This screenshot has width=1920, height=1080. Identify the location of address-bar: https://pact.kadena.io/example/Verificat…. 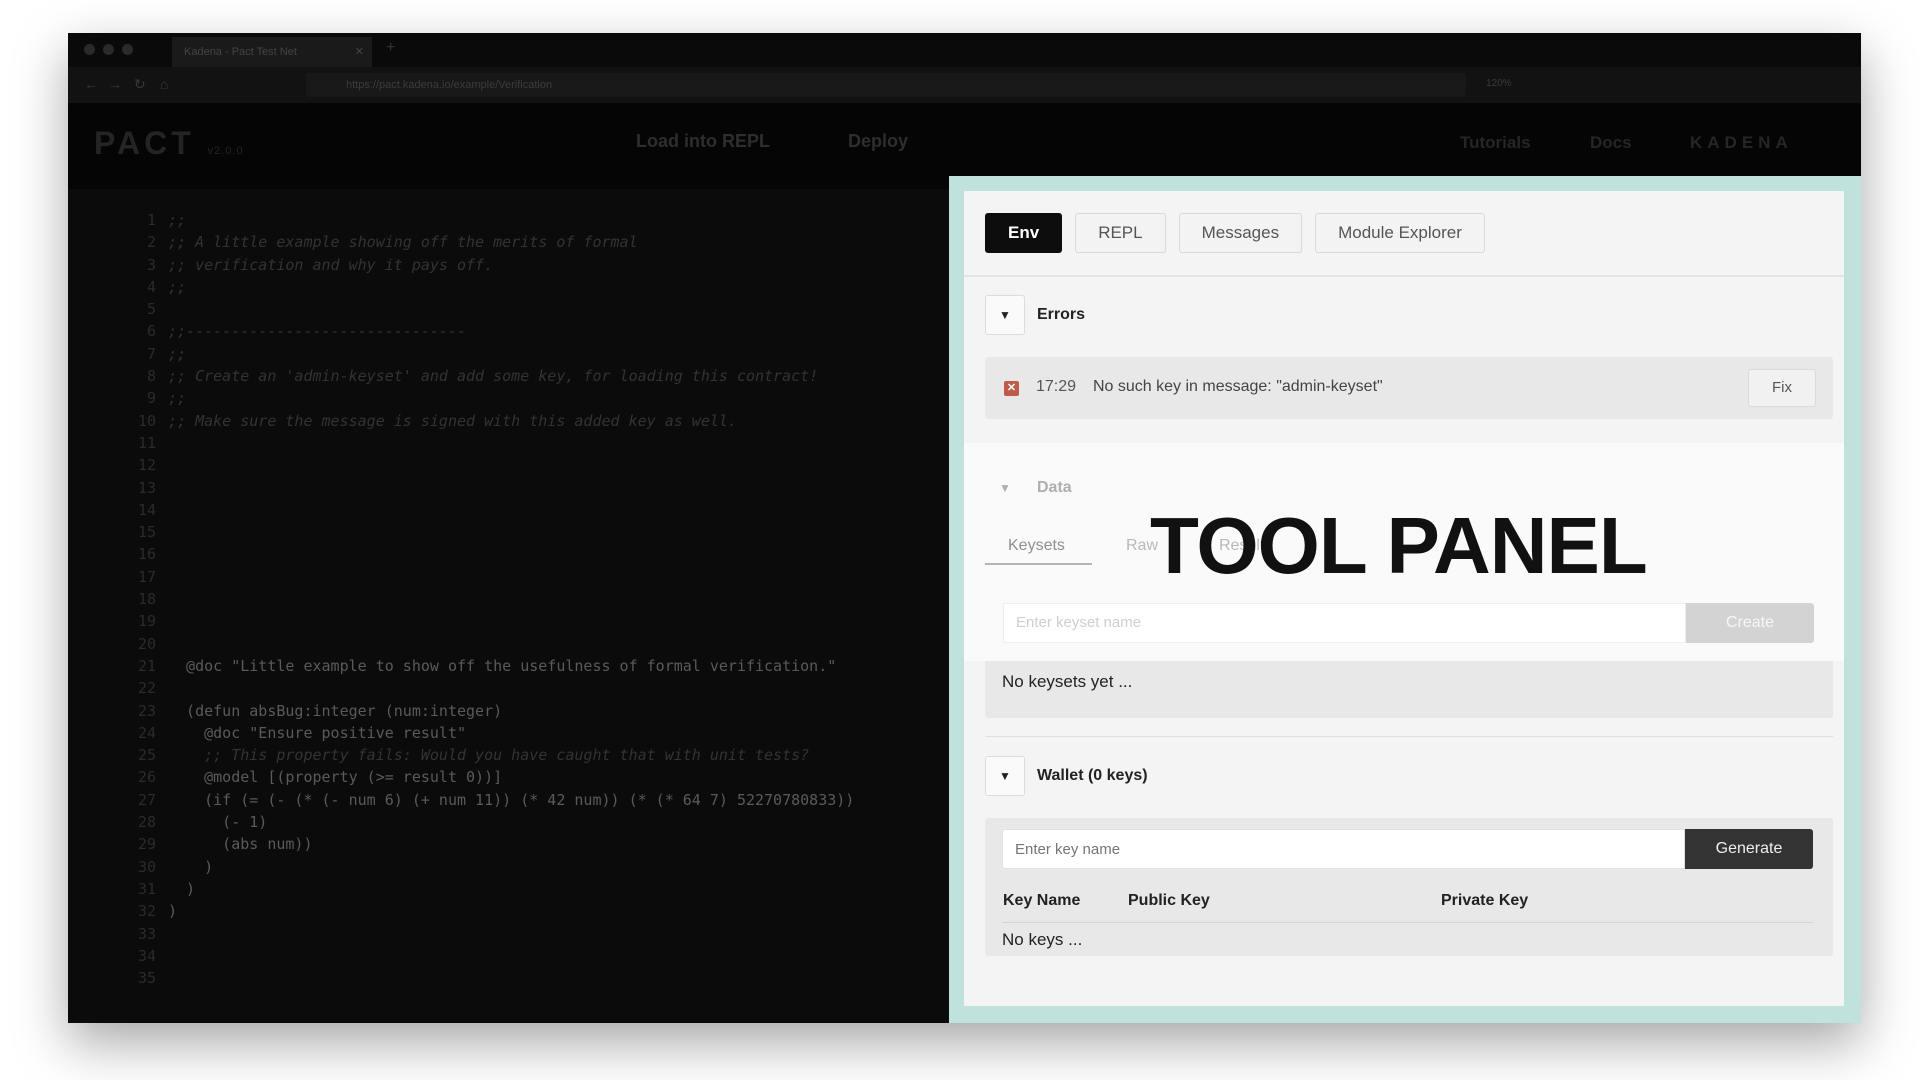
(886, 85).